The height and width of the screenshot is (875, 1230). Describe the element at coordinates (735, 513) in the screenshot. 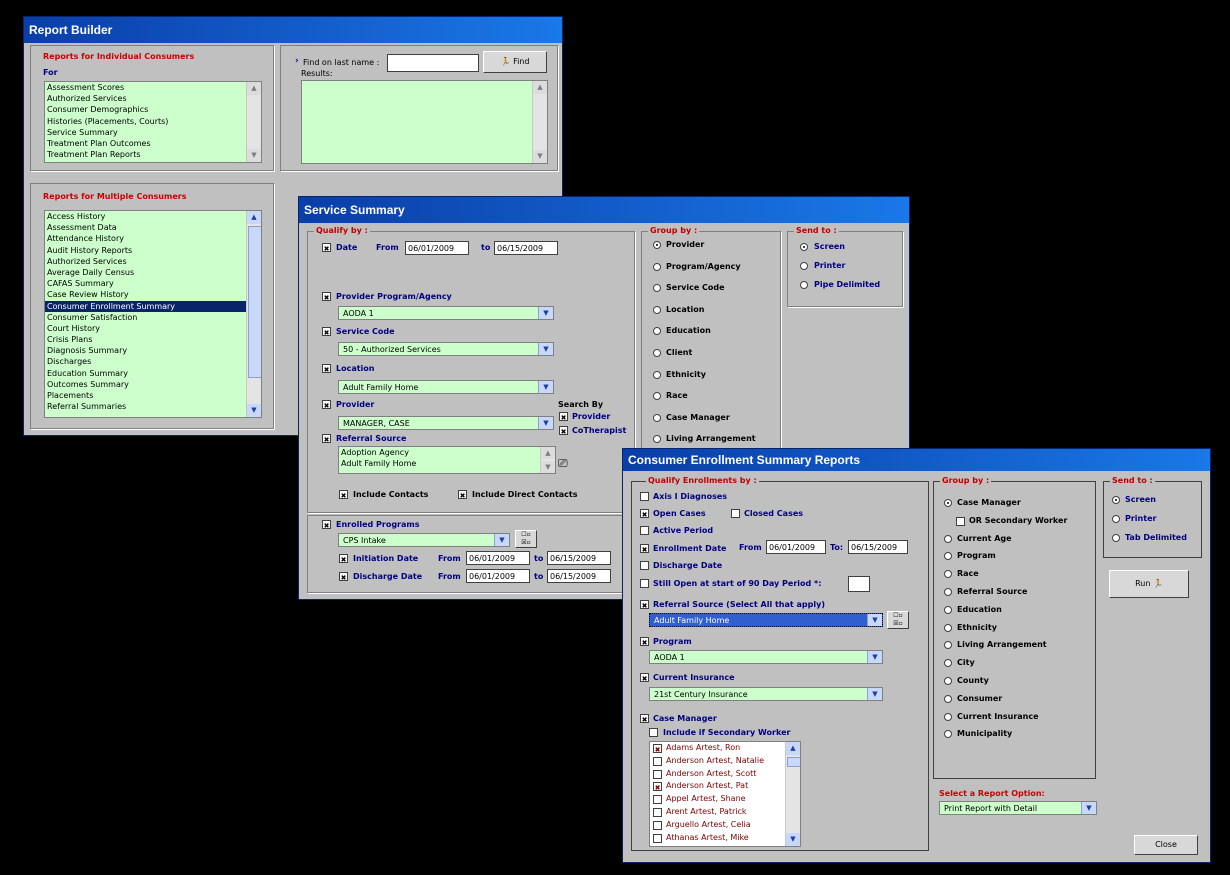

I see `closed-cases-checkbox` at that location.